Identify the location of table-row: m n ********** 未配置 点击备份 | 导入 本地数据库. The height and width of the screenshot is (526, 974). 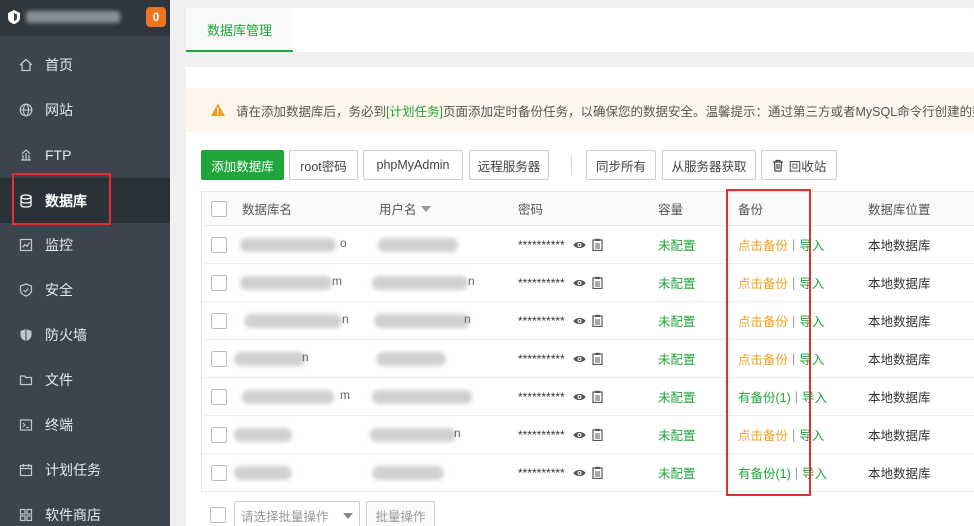
(588, 283).